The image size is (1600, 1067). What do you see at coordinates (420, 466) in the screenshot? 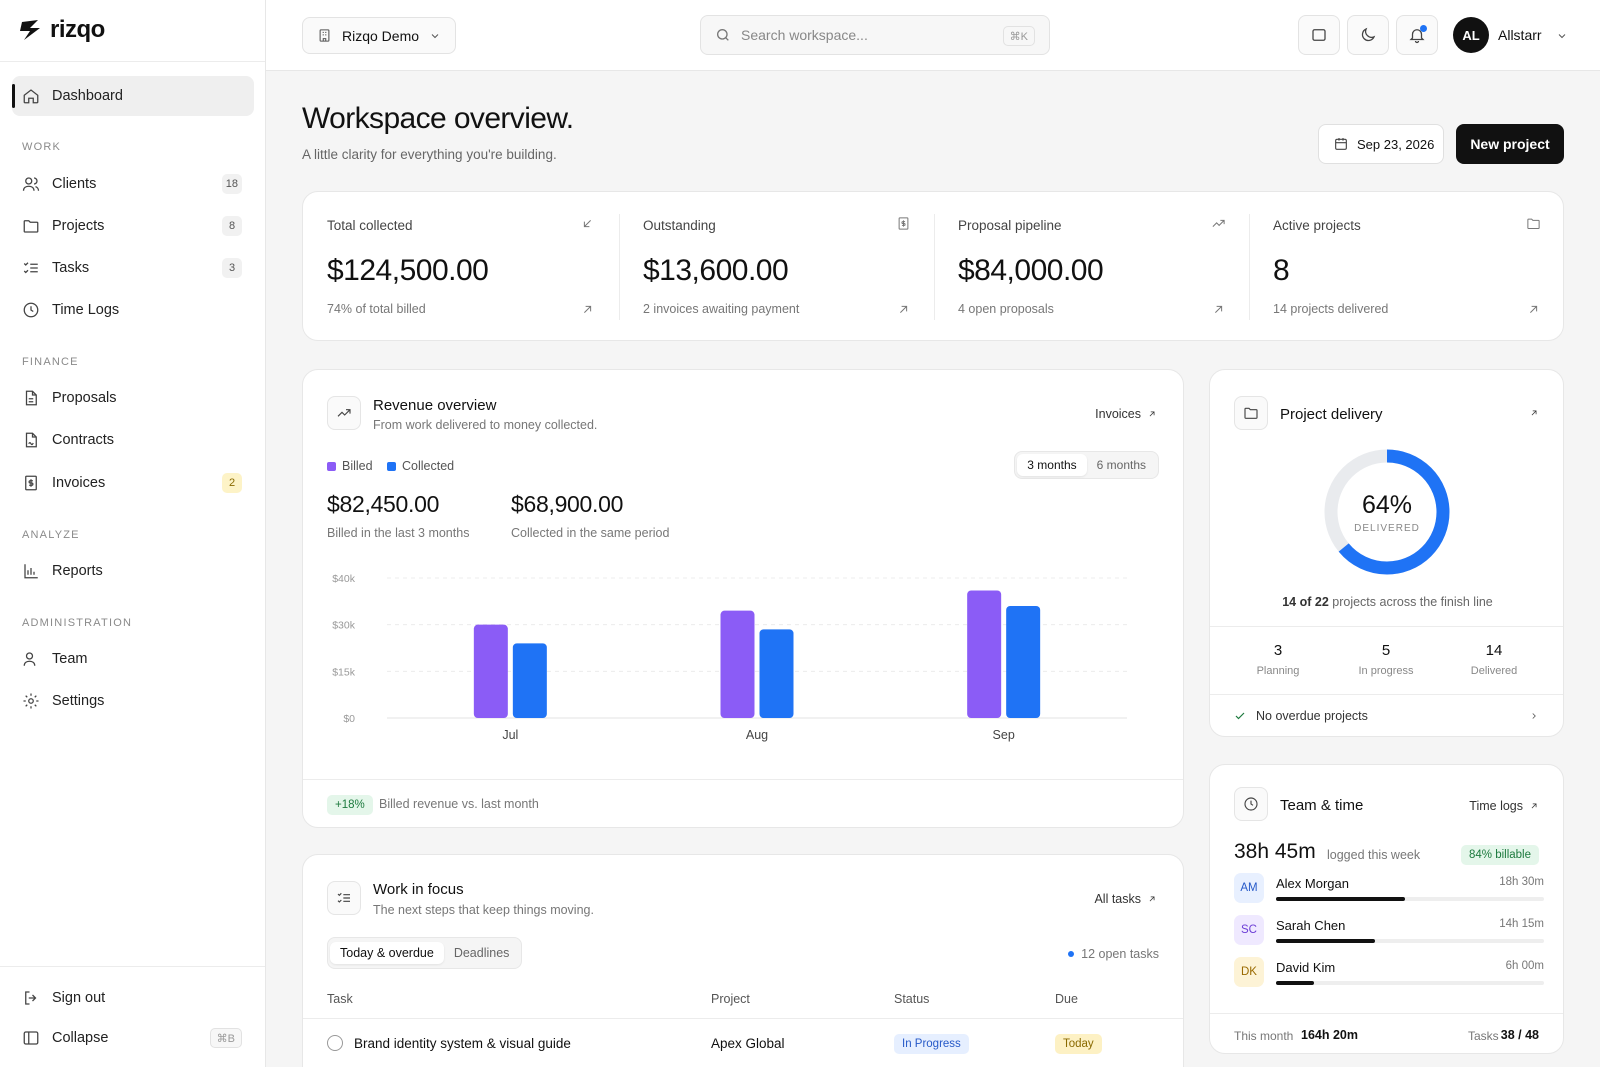
I see `legend-collected: Collected` at bounding box center [420, 466].